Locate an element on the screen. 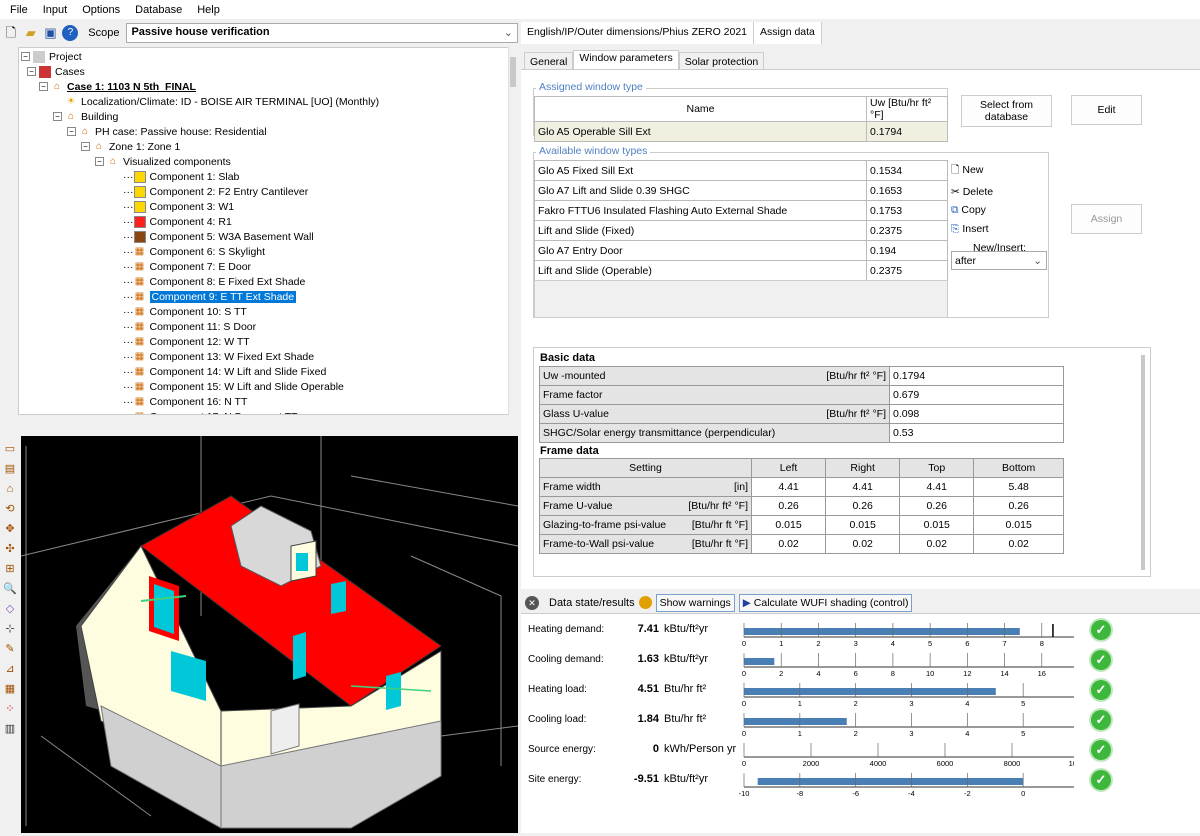 Image resolution: width=1200 pixels, height=836 pixels. tree-node-building: − ⌂ Building is located at coordinates (85, 116).